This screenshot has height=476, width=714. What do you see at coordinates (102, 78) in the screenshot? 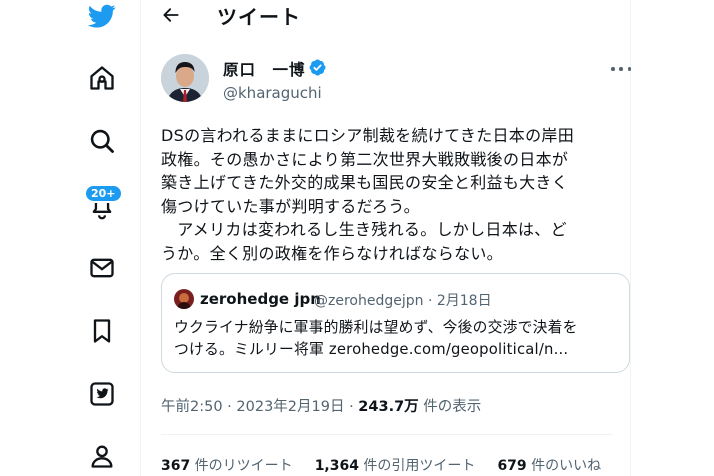
I see `home-icon` at bounding box center [102, 78].